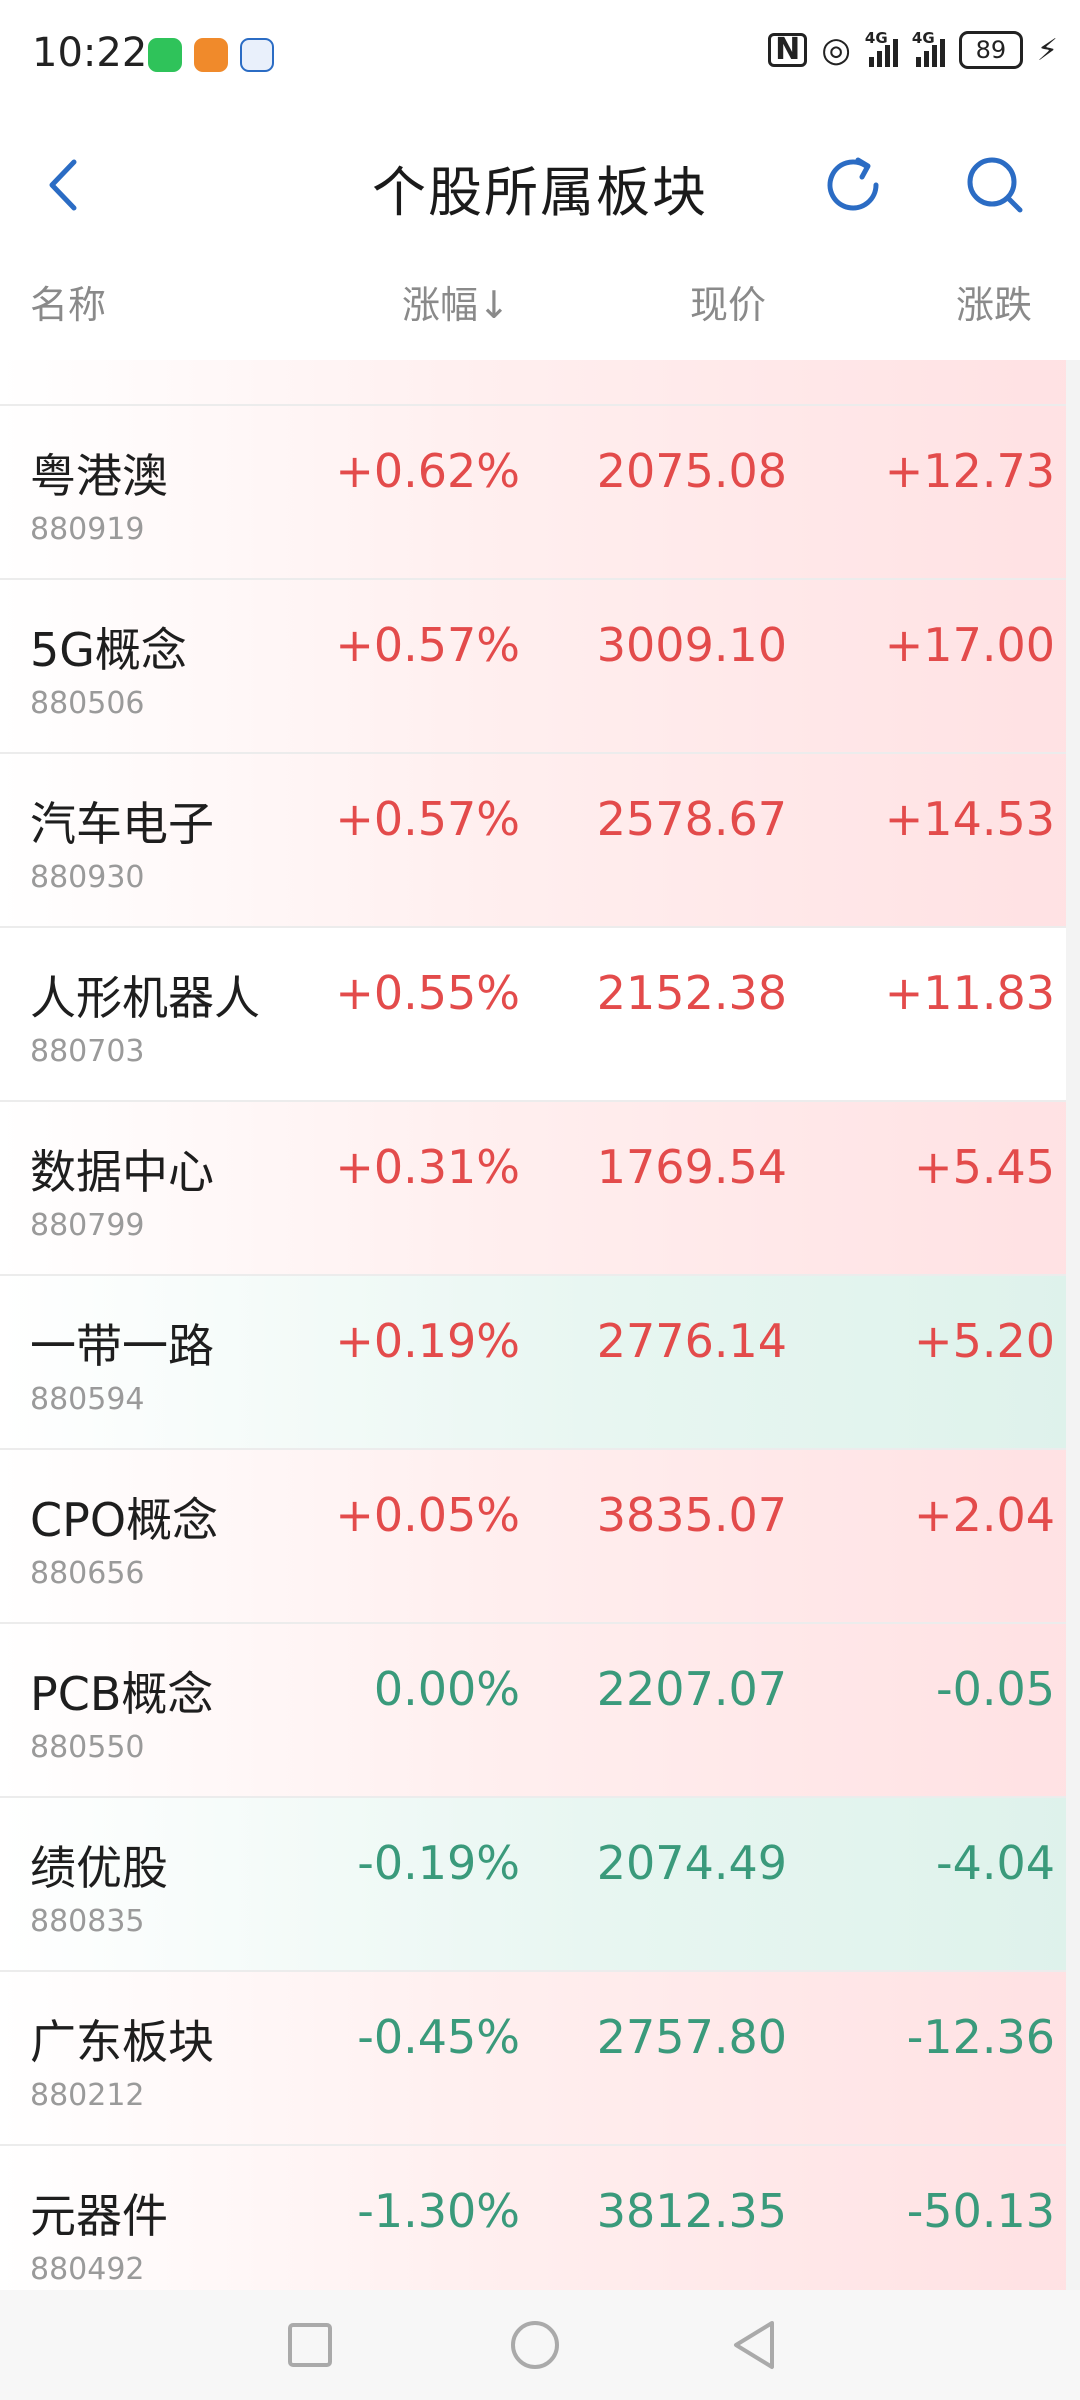 The height and width of the screenshot is (2400, 1080). What do you see at coordinates (691, 2211) in the screenshot?
I see `price: 3812.35` at bounding box center [691, 2211].